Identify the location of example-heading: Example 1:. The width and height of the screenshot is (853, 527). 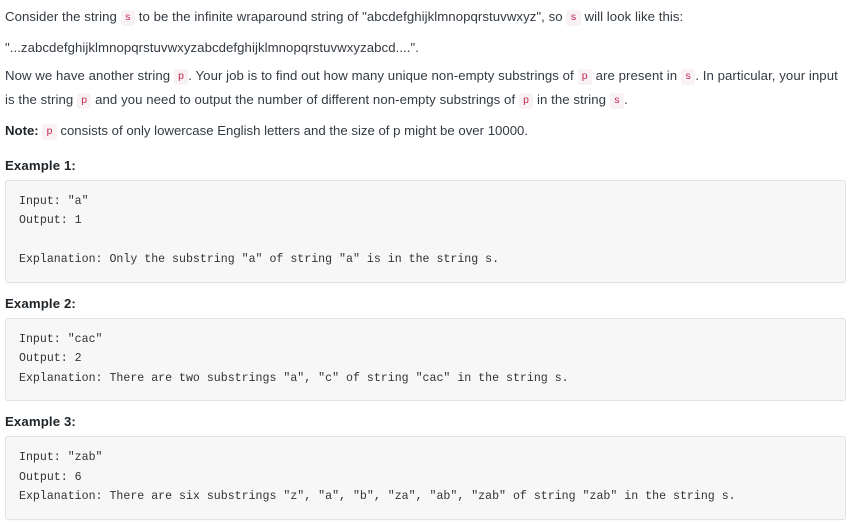
(40, 165).